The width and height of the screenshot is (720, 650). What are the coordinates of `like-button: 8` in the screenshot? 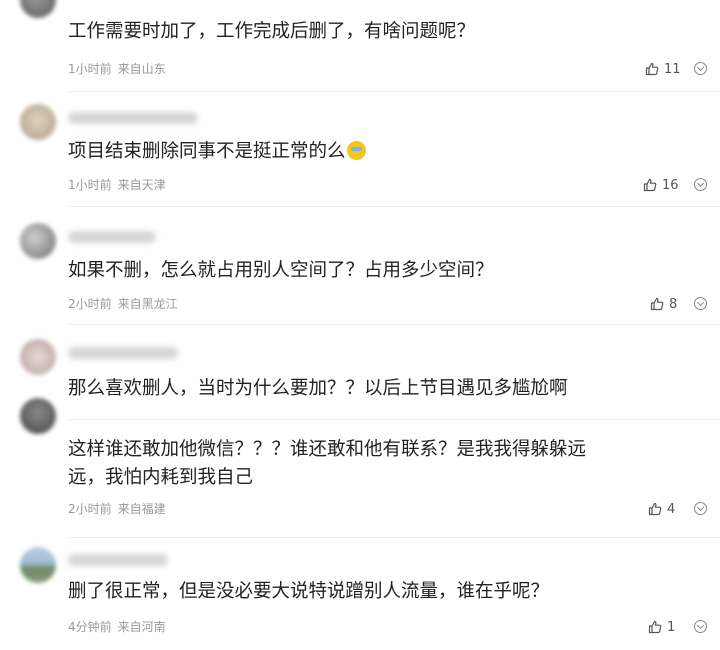 It's located at (663, 304).